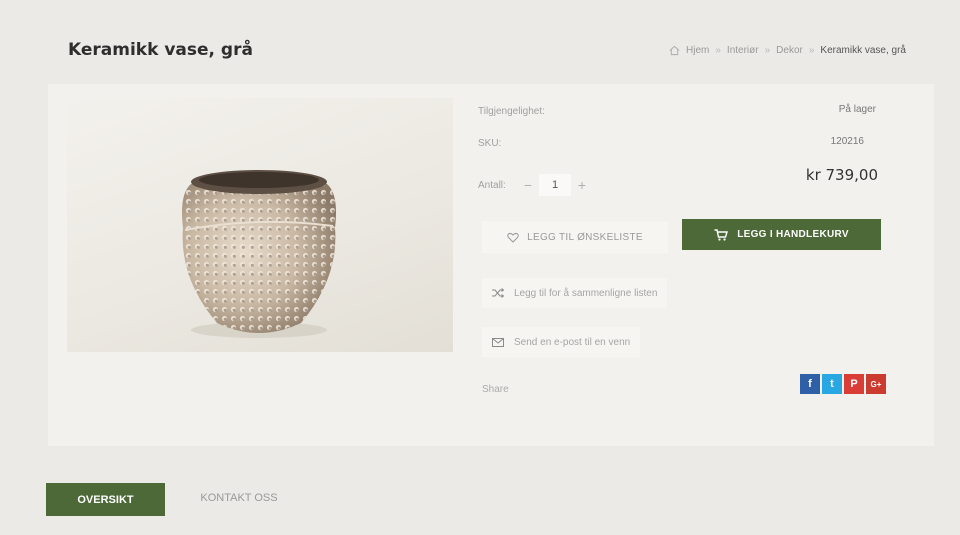 The image size is (960, 535). Describe the element at coordinates (793, 234) in the screenshot. I see `add-to-cart-label: LEGG I HANDLEKURV` at that location.